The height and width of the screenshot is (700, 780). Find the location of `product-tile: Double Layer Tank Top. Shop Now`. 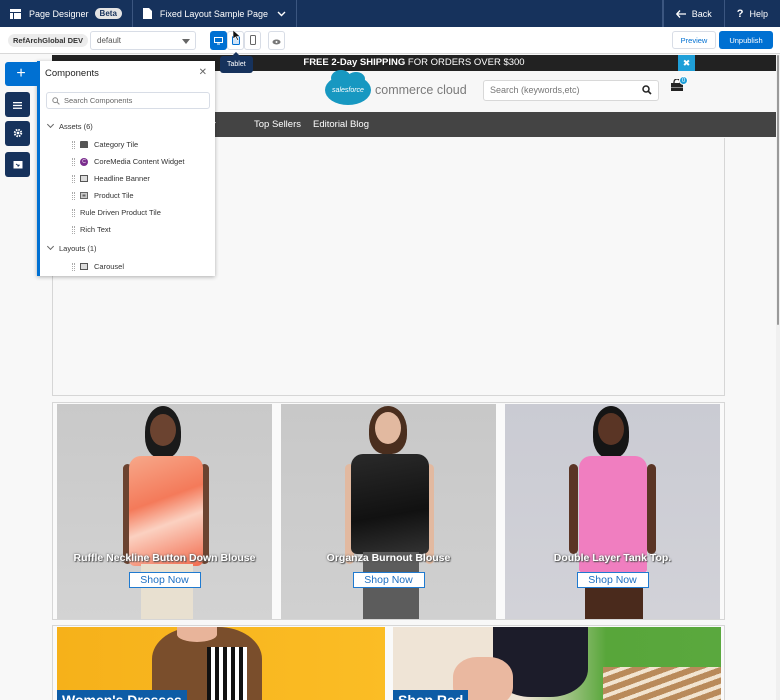

product-tile: Double Layer Tank Top. Shop Now is located at coordinates (612, 511).